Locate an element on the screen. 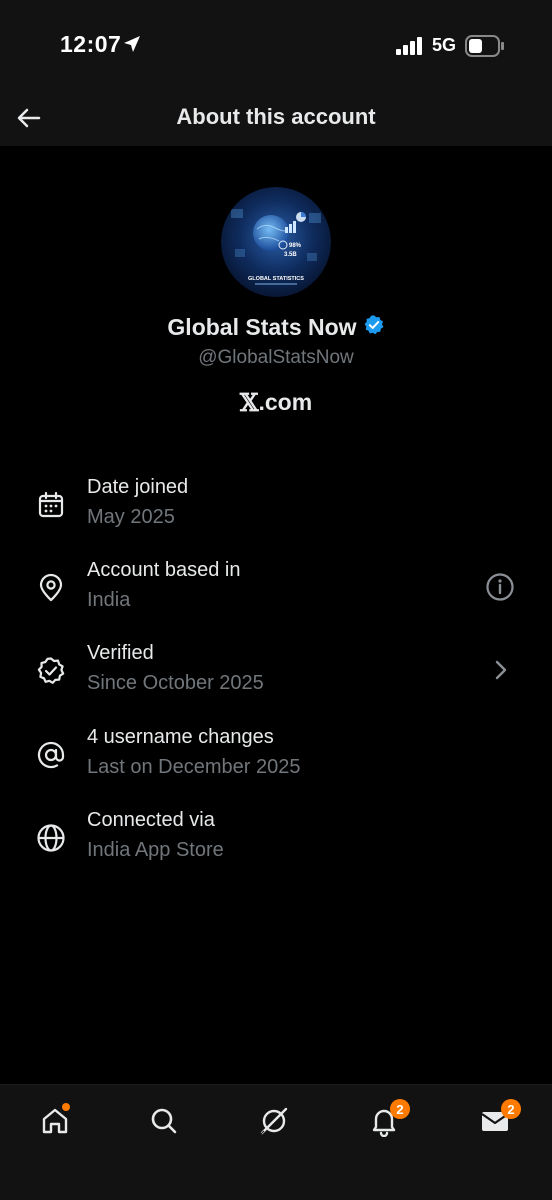 The image size is (552, 1200). info-icon is located at coordinates (500, 587).